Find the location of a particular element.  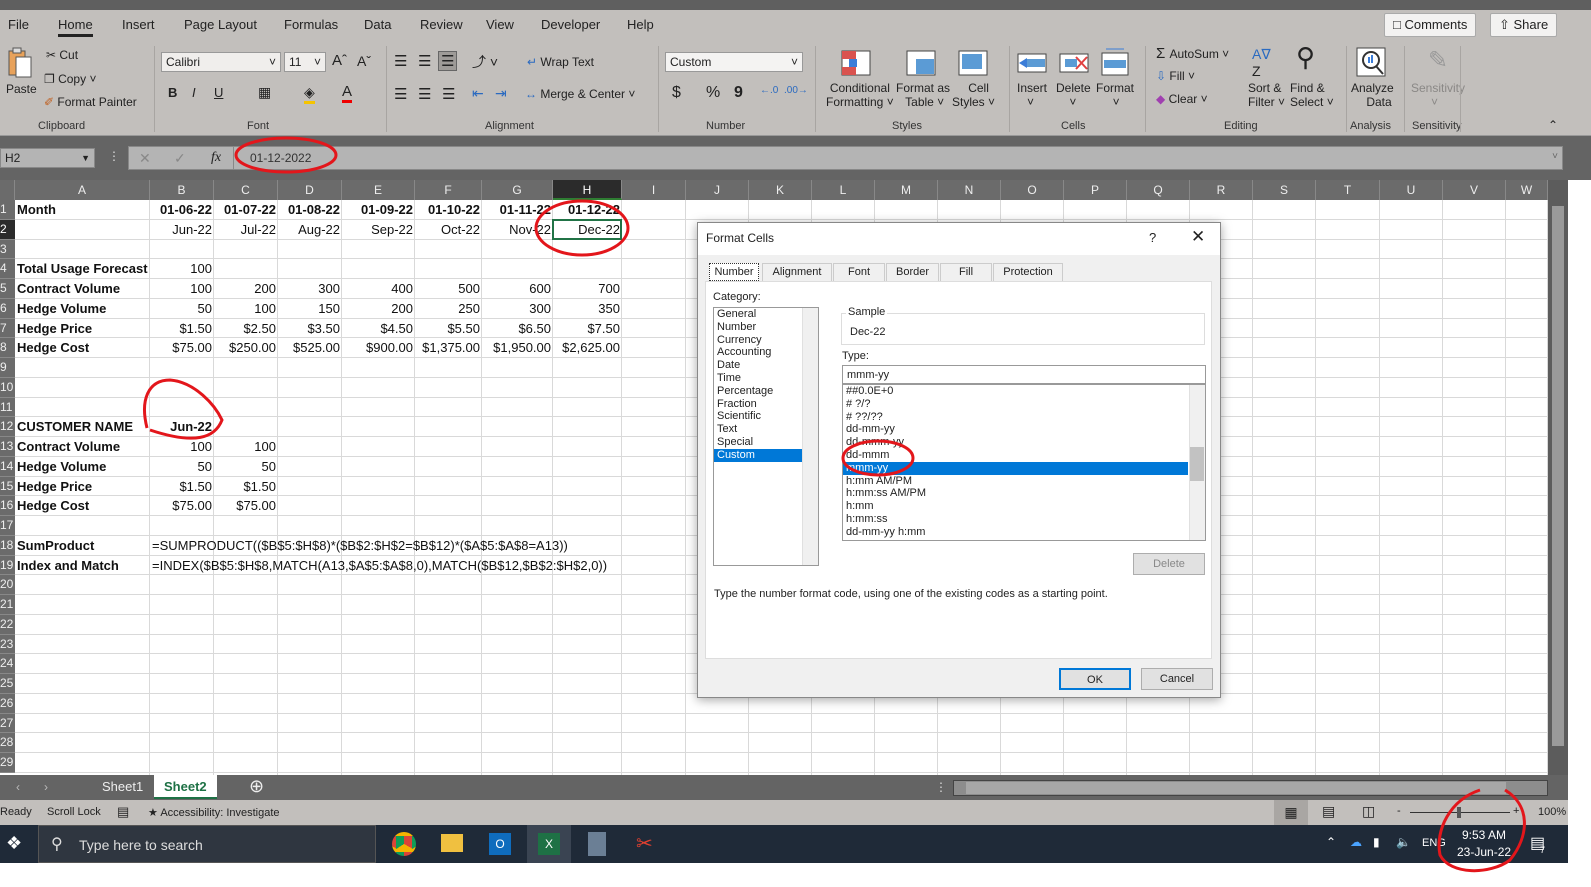

macro-record-icon: ▤ is located at coordinates (123, 812).